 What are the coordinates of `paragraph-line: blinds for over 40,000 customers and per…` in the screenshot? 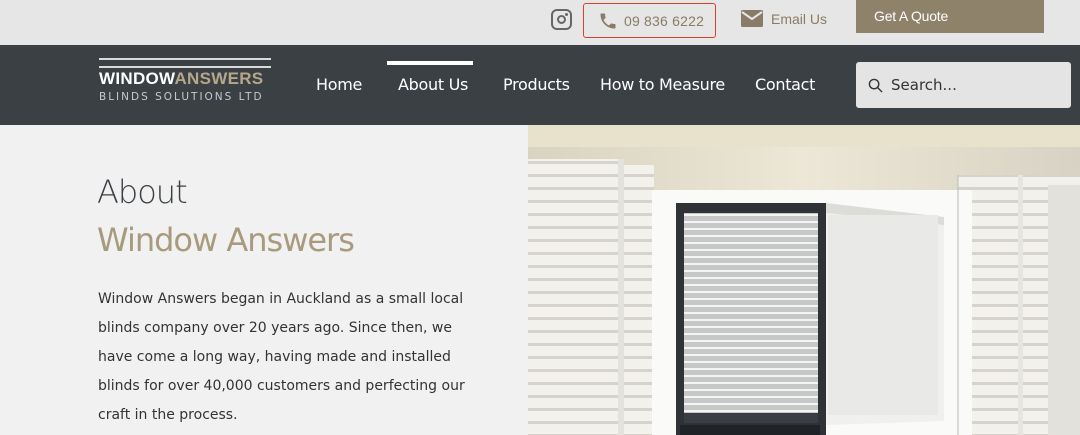 It's located at (281, 386).